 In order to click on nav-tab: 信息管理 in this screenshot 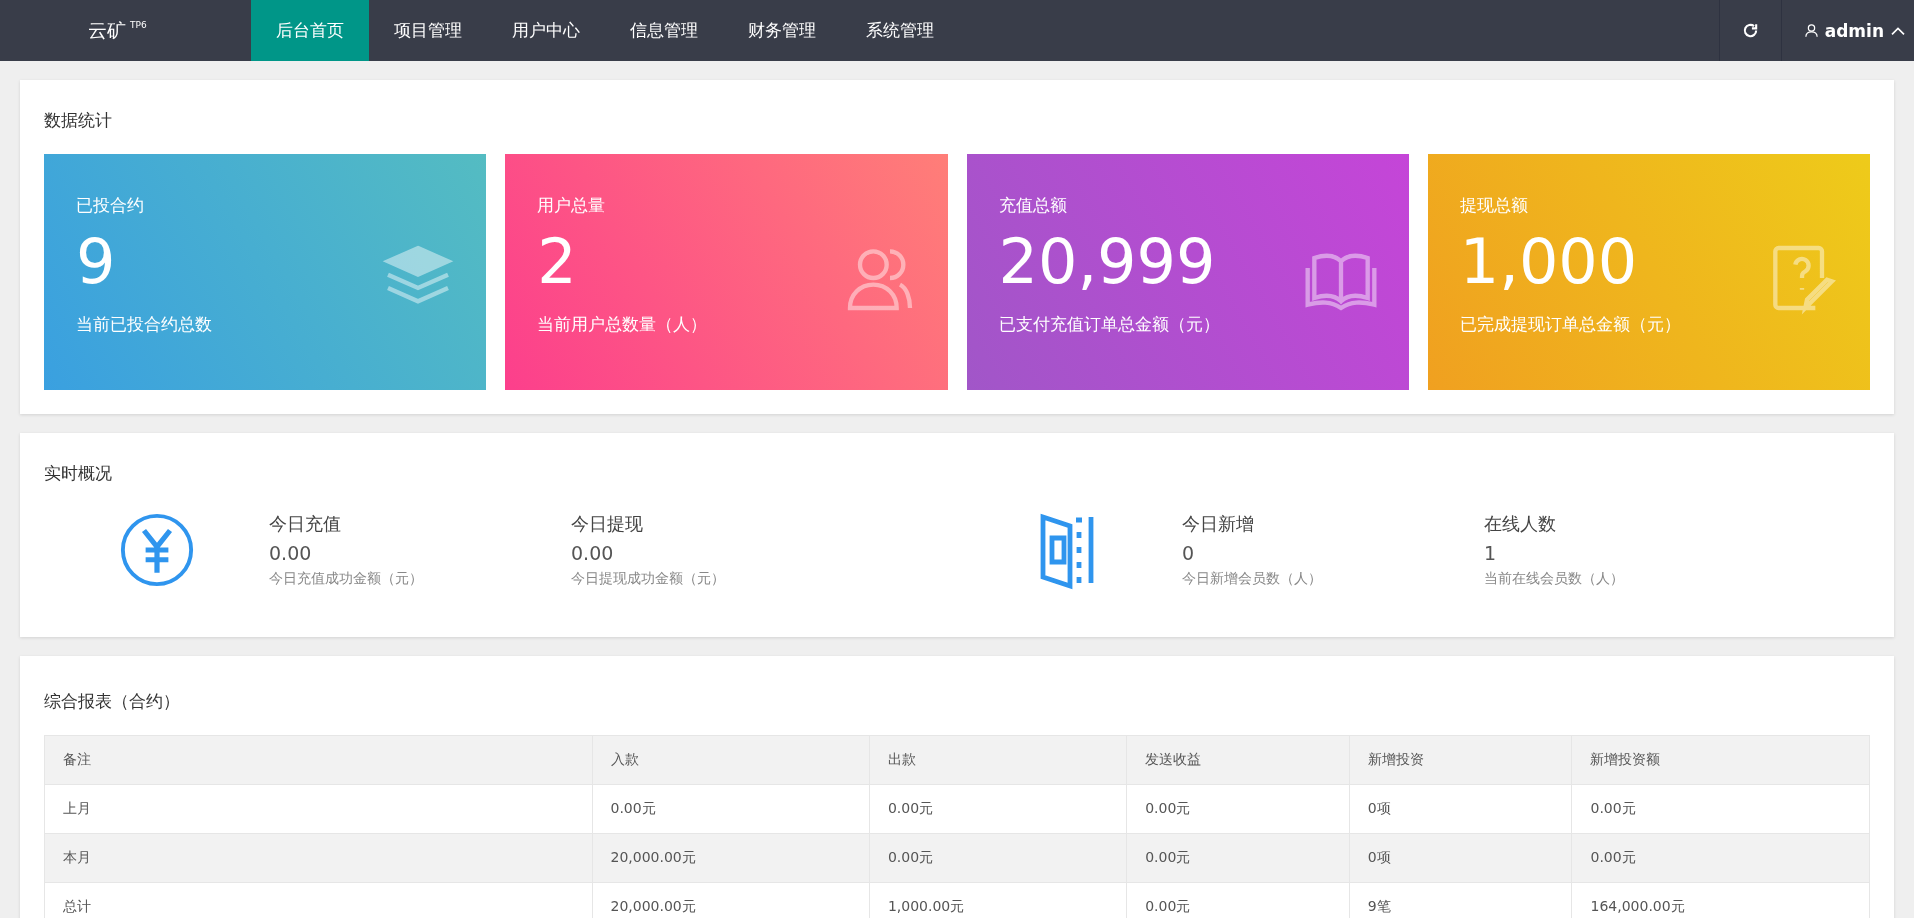, I will do `click(664, 30)`.